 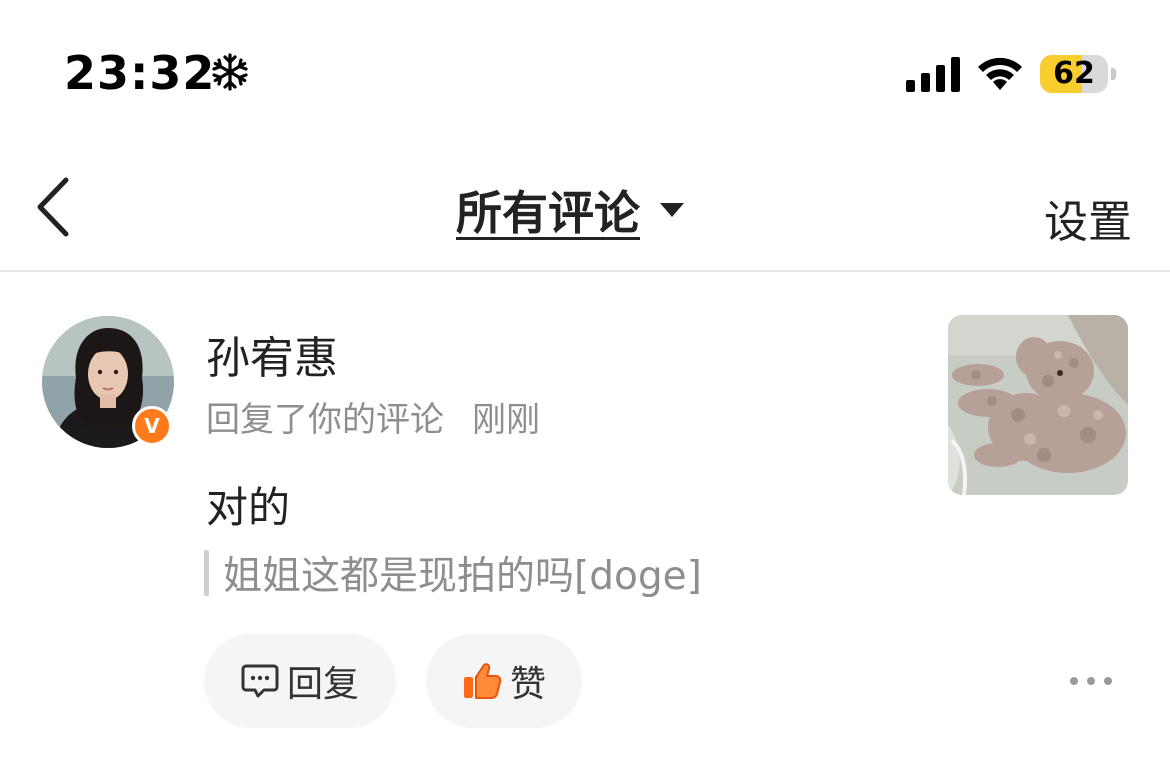 I want to click on battery-percent: 62, so click(x=1074, y=73).